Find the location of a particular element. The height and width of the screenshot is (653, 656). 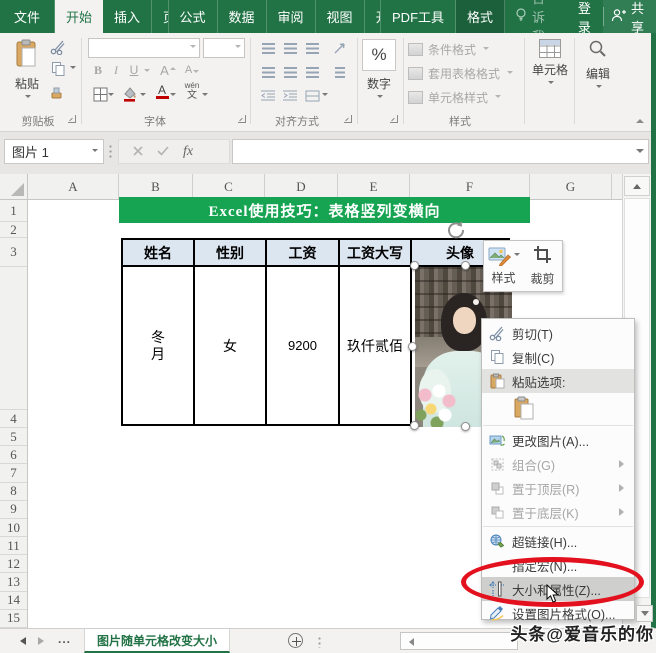

row-header-2: 2 is located at coordinates (13, 230).